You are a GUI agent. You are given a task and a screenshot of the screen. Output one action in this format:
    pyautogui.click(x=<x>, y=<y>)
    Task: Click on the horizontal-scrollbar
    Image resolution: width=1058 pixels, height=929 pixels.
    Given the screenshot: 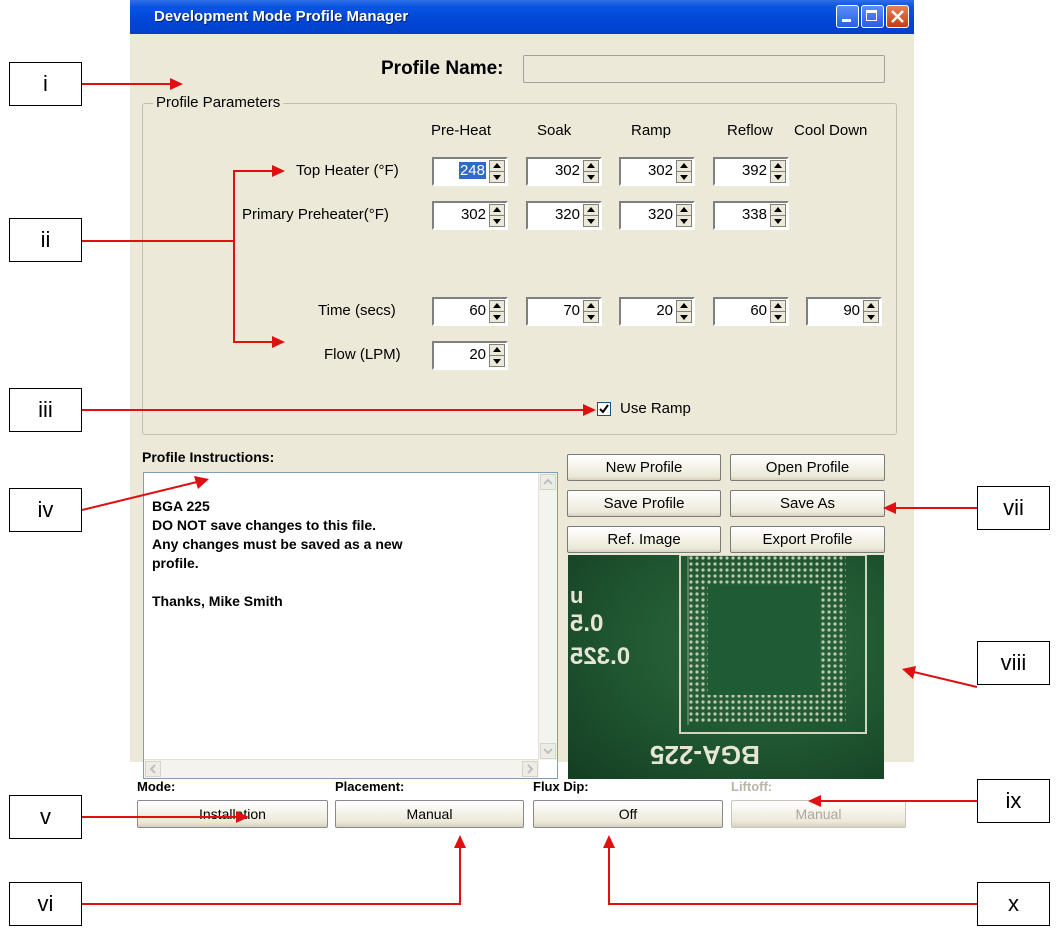 What is the action you would take?
    pyautogui.click(x=341, y=768)
    